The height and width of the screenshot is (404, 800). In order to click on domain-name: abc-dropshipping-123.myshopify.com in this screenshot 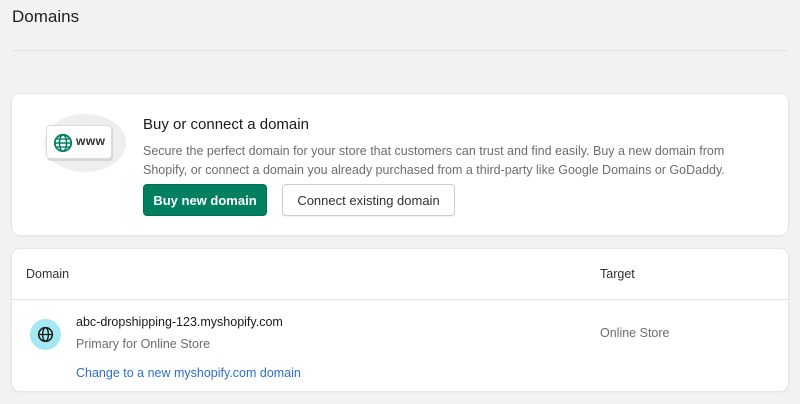, I will do `click(179, 322)`.